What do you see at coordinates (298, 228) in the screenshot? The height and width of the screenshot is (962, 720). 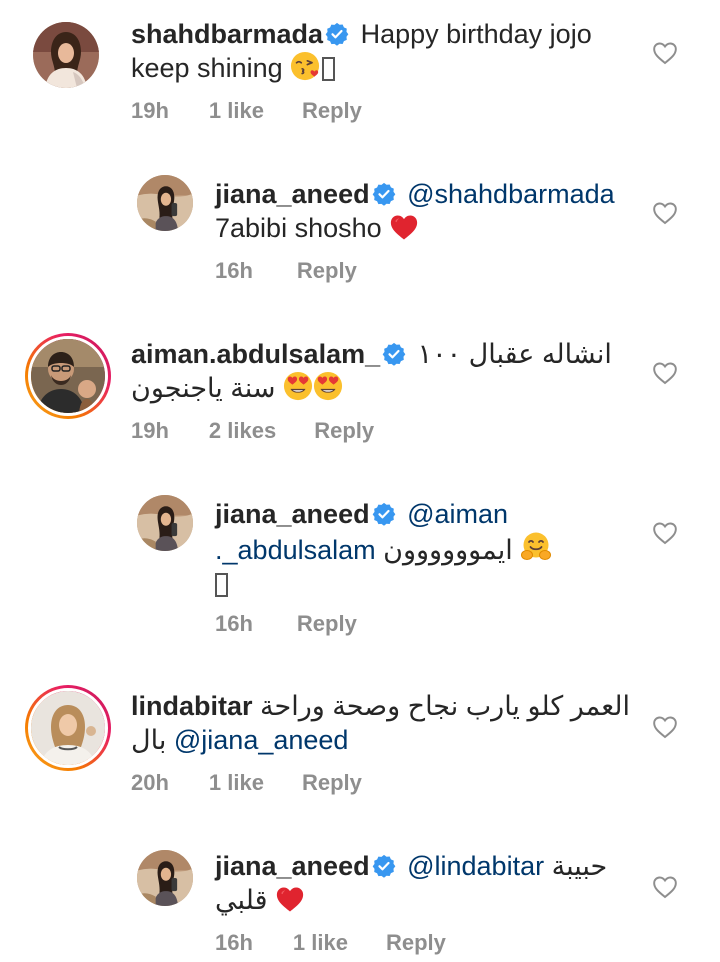 I see `comment-text: 7abibi shosho` at bounding box center [298, 228].